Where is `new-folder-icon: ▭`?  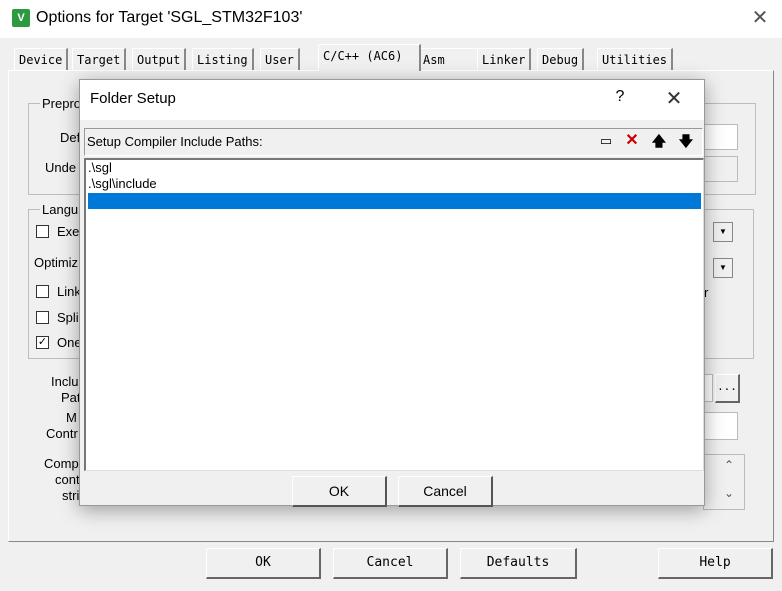 new-folder-icon: ▭ is located at coordinates (606, 141).